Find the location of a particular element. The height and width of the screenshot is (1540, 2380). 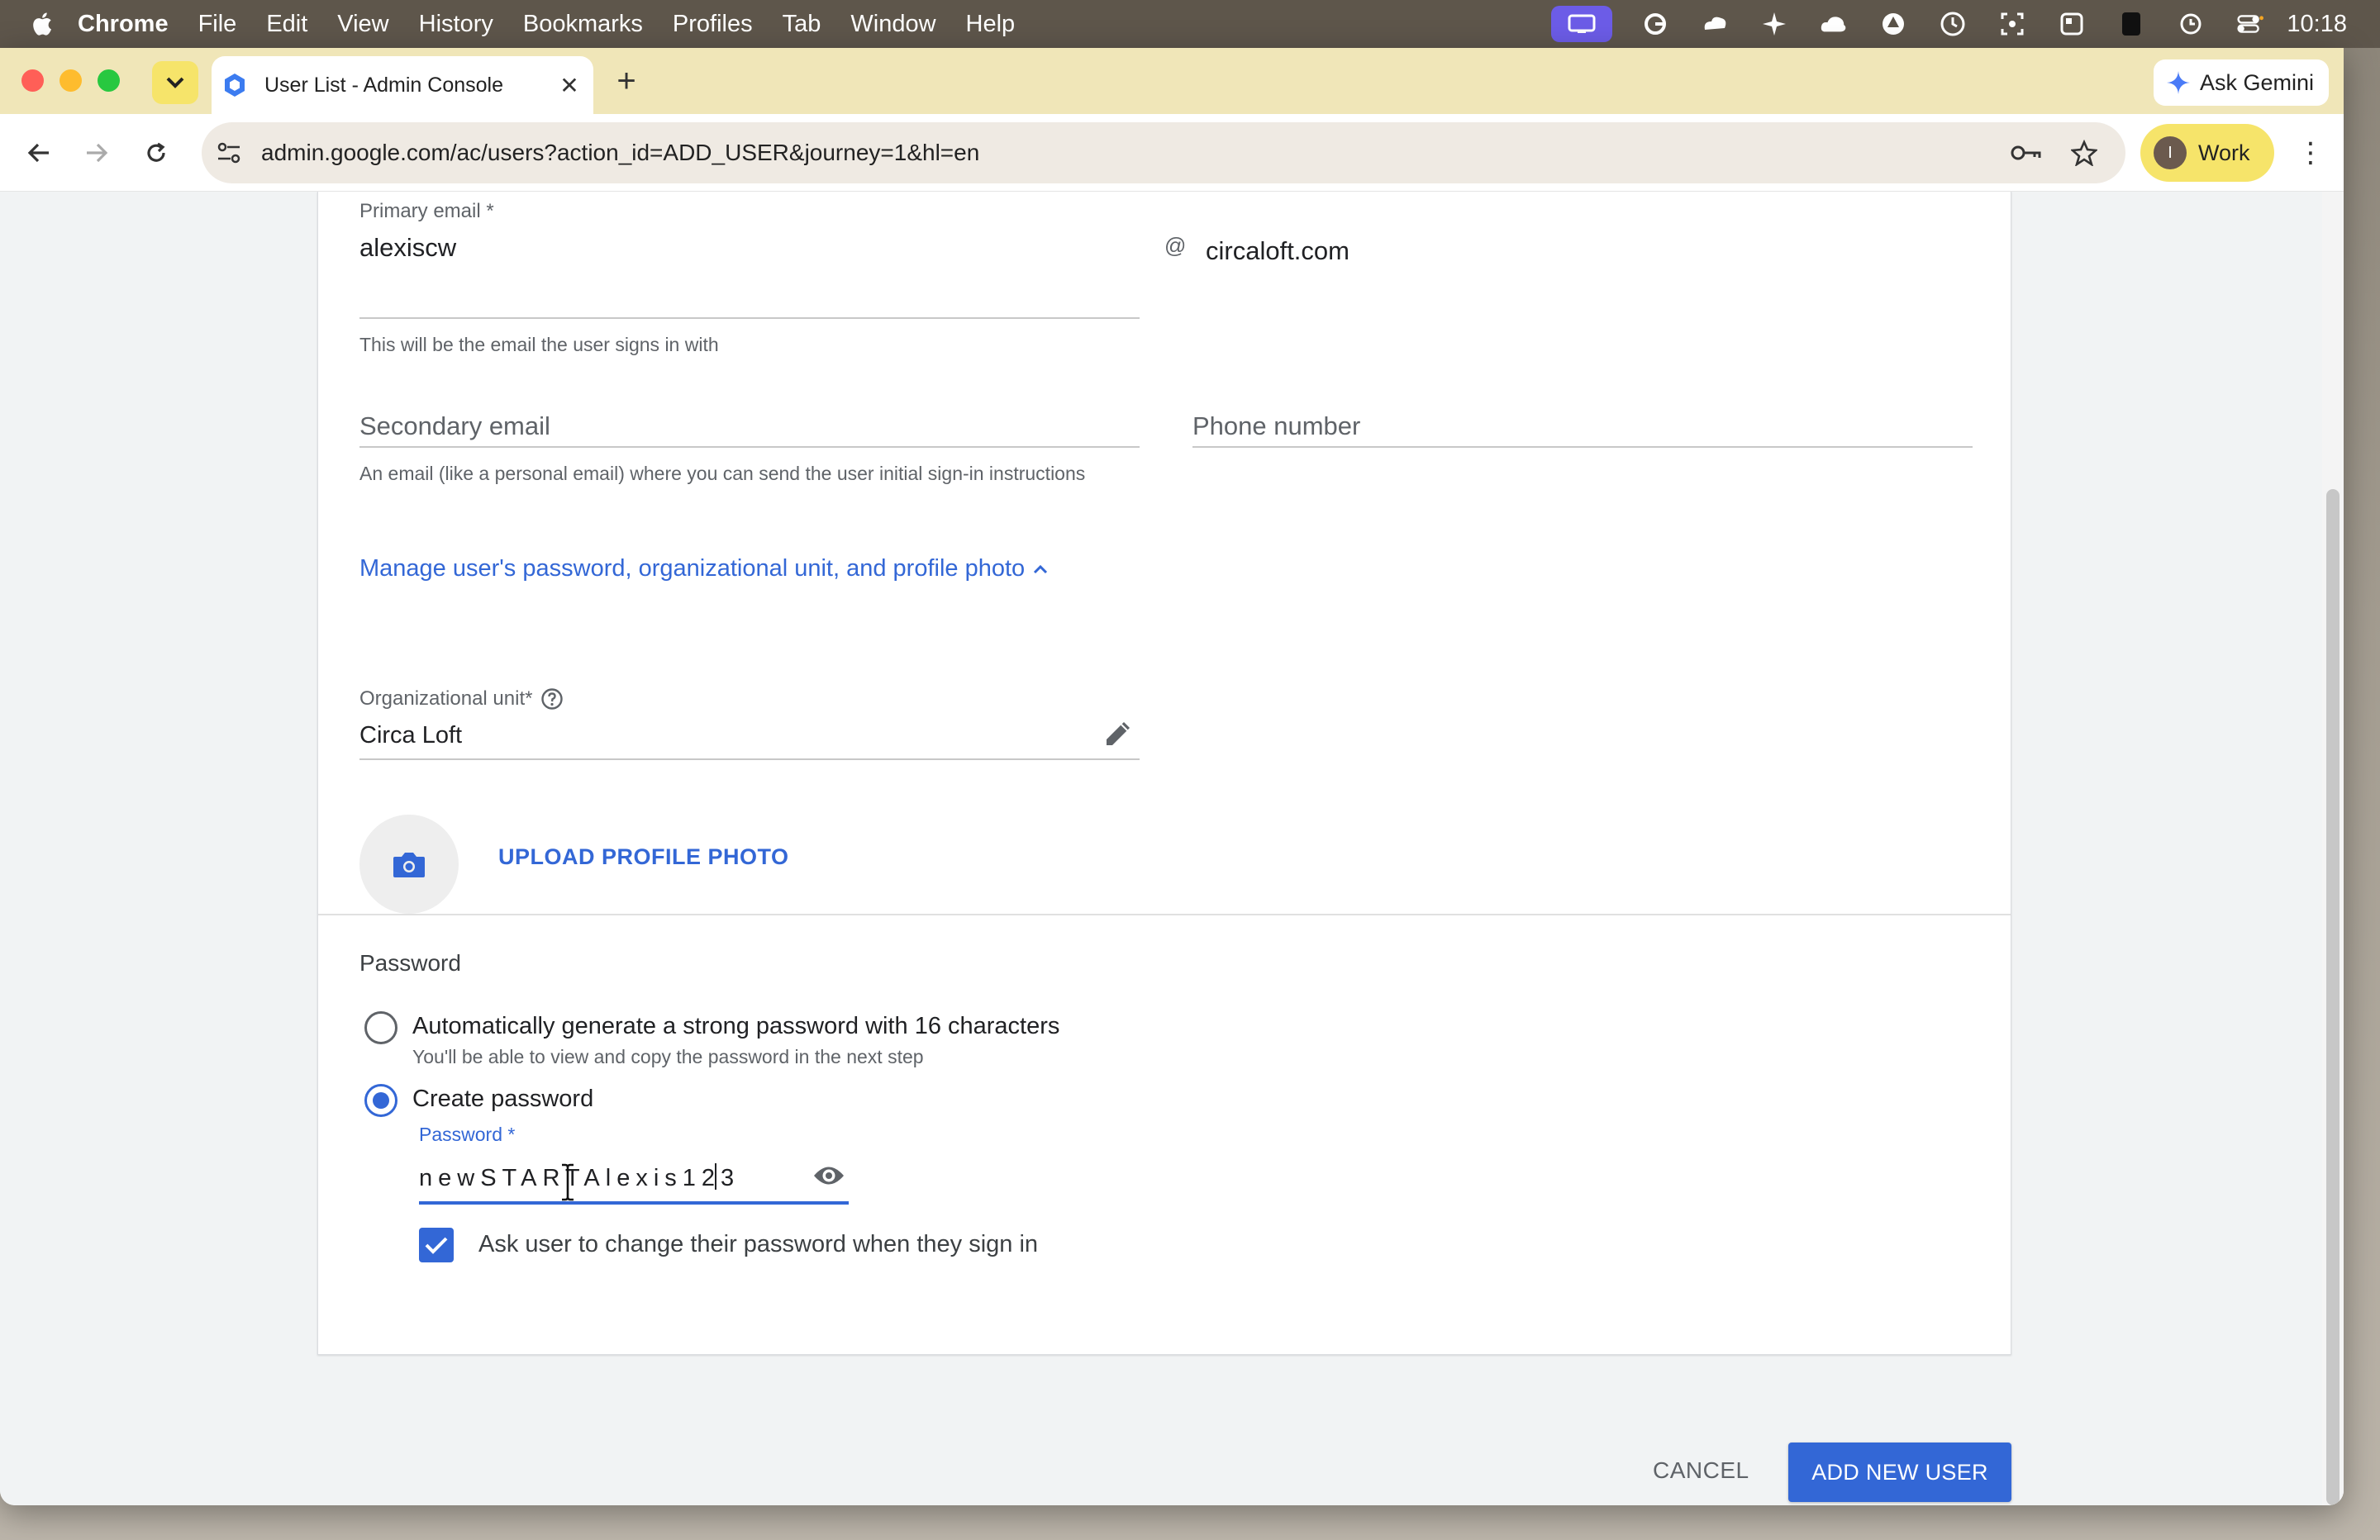

time-machine-icon is located at coordinates (2191, 24).